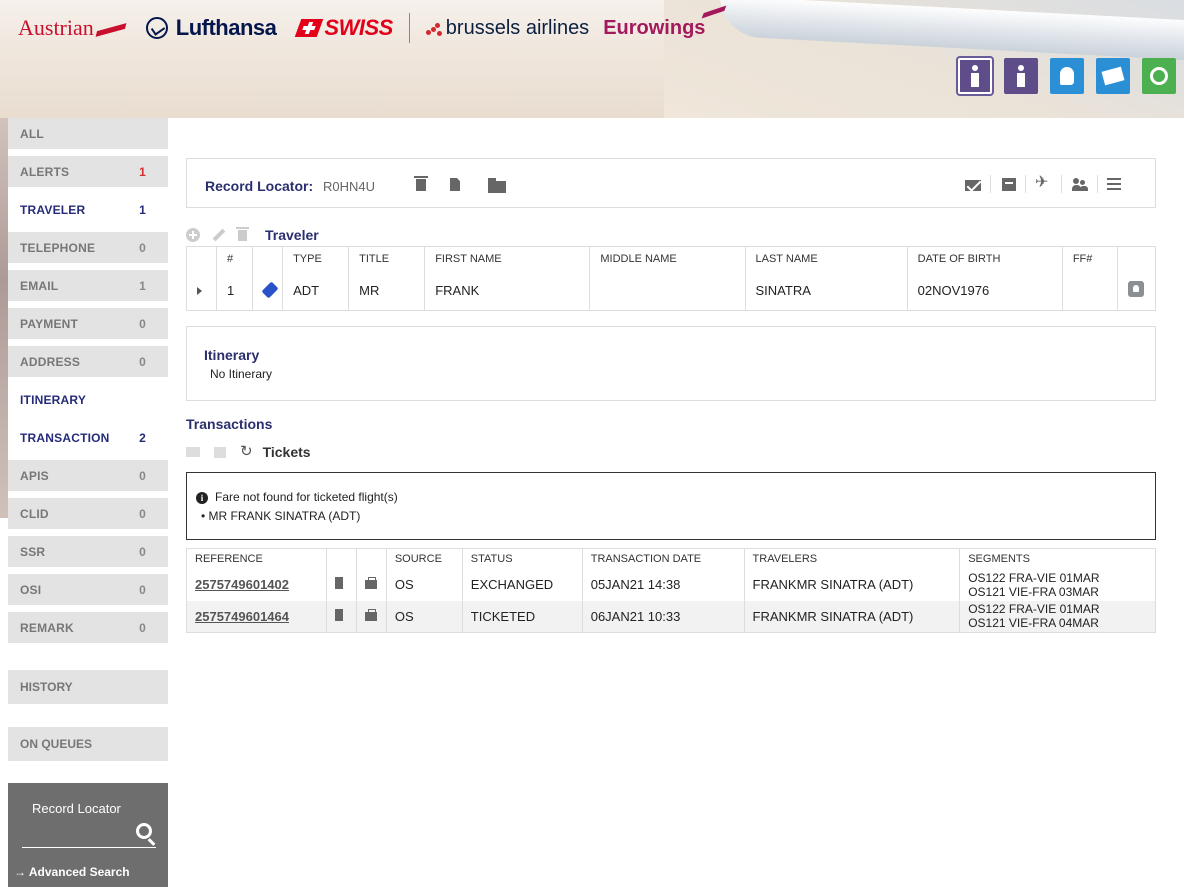  Describe the element at coordinates (975, 76) in the screenshot. I see `traveler-profile-button` at that location.